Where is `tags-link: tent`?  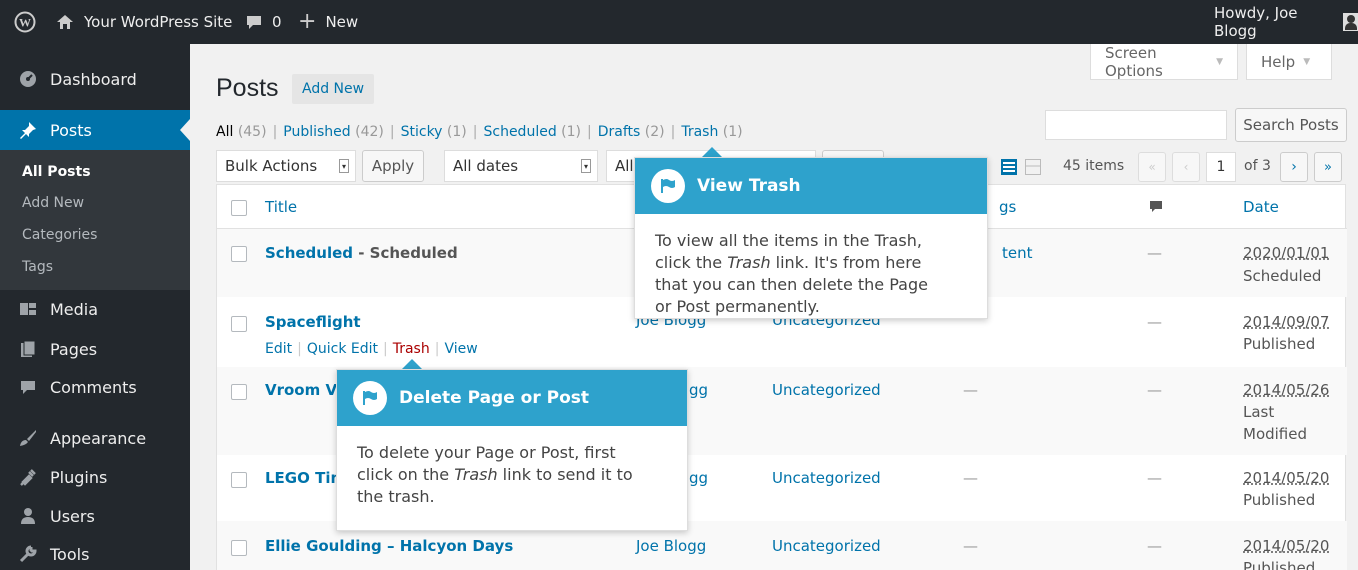 tags-link: tent is located at coordinates (1017, 253).